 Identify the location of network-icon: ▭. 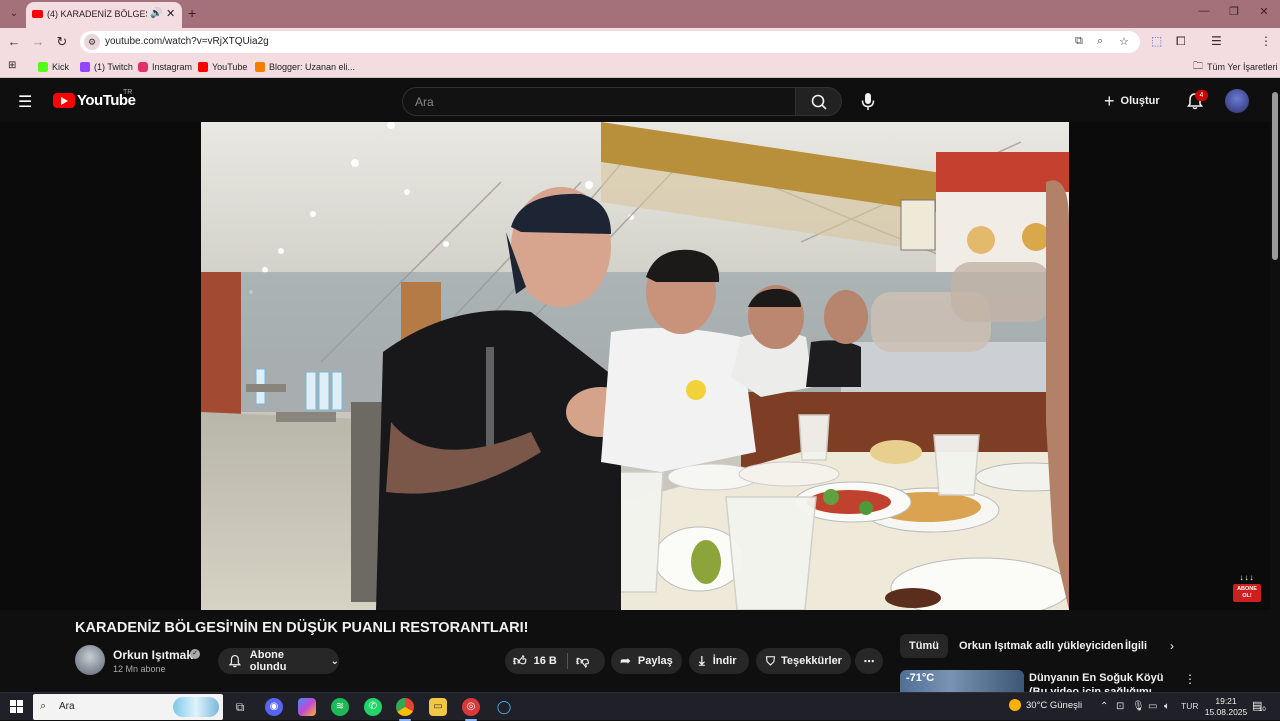
(1152, 706).